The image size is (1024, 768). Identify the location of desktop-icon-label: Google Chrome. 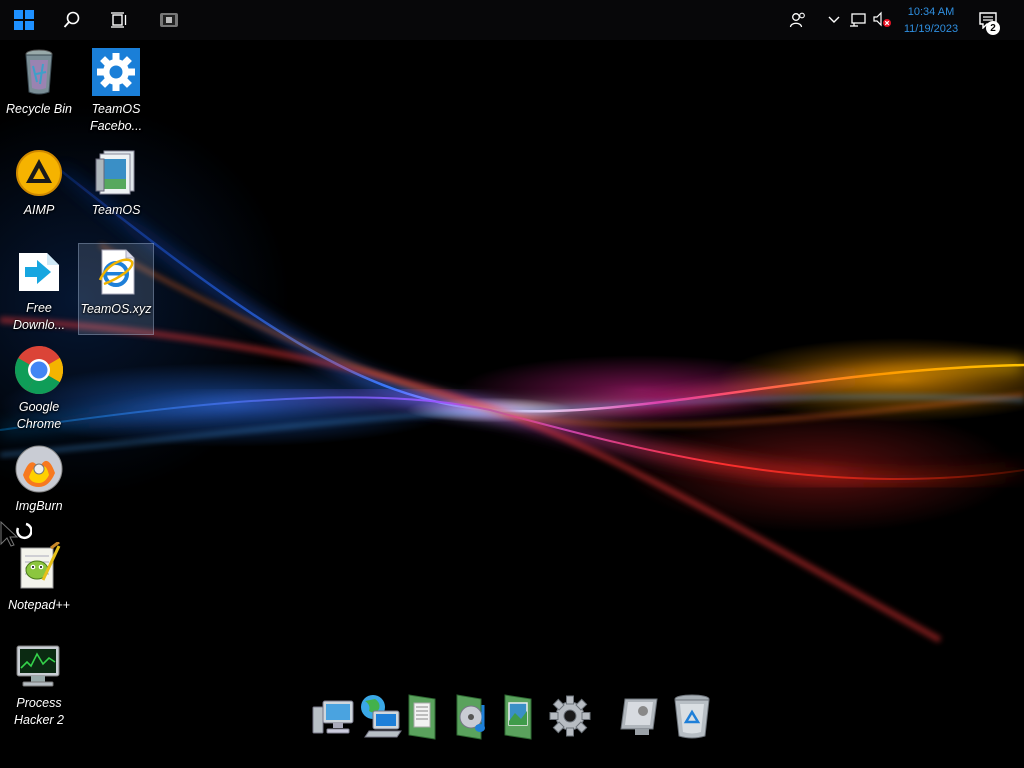
(39, 415).